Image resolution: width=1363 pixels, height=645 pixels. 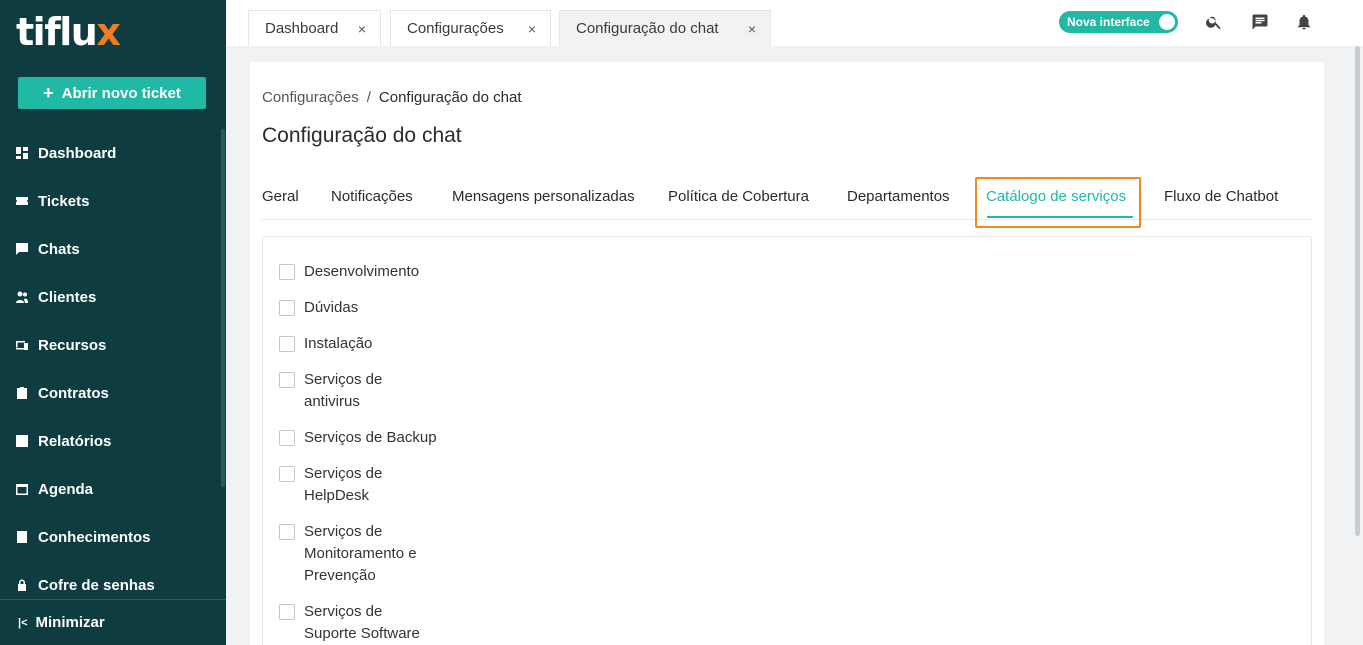 What do you see at coordinates (362, 271) in the screenshot?
I see `service-option-label: Desenvolvimento` at bounding box center [362, 271].